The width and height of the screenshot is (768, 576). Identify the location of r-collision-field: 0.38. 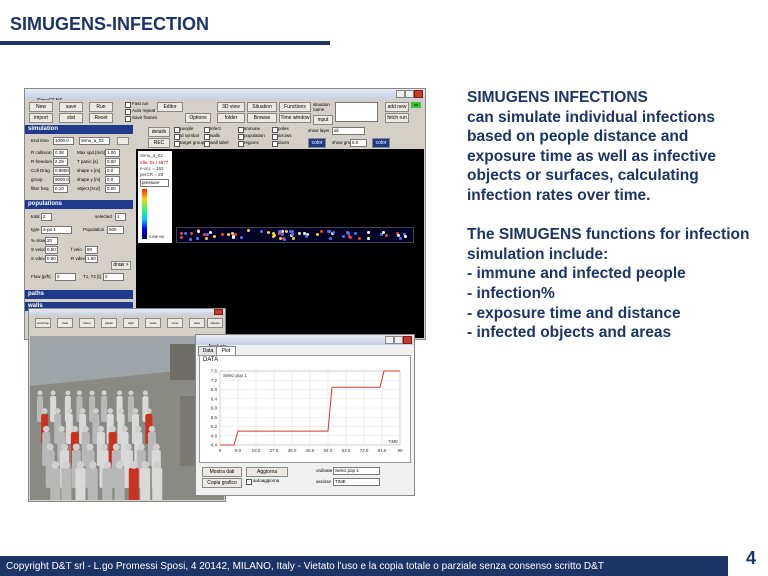
(60, 153).